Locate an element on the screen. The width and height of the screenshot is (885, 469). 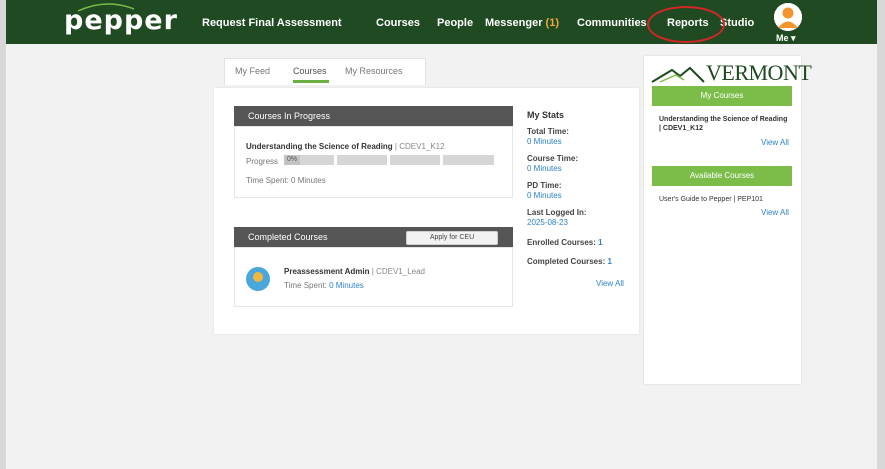
my-courses-header: My Courses is located at coordinates (722, 96).